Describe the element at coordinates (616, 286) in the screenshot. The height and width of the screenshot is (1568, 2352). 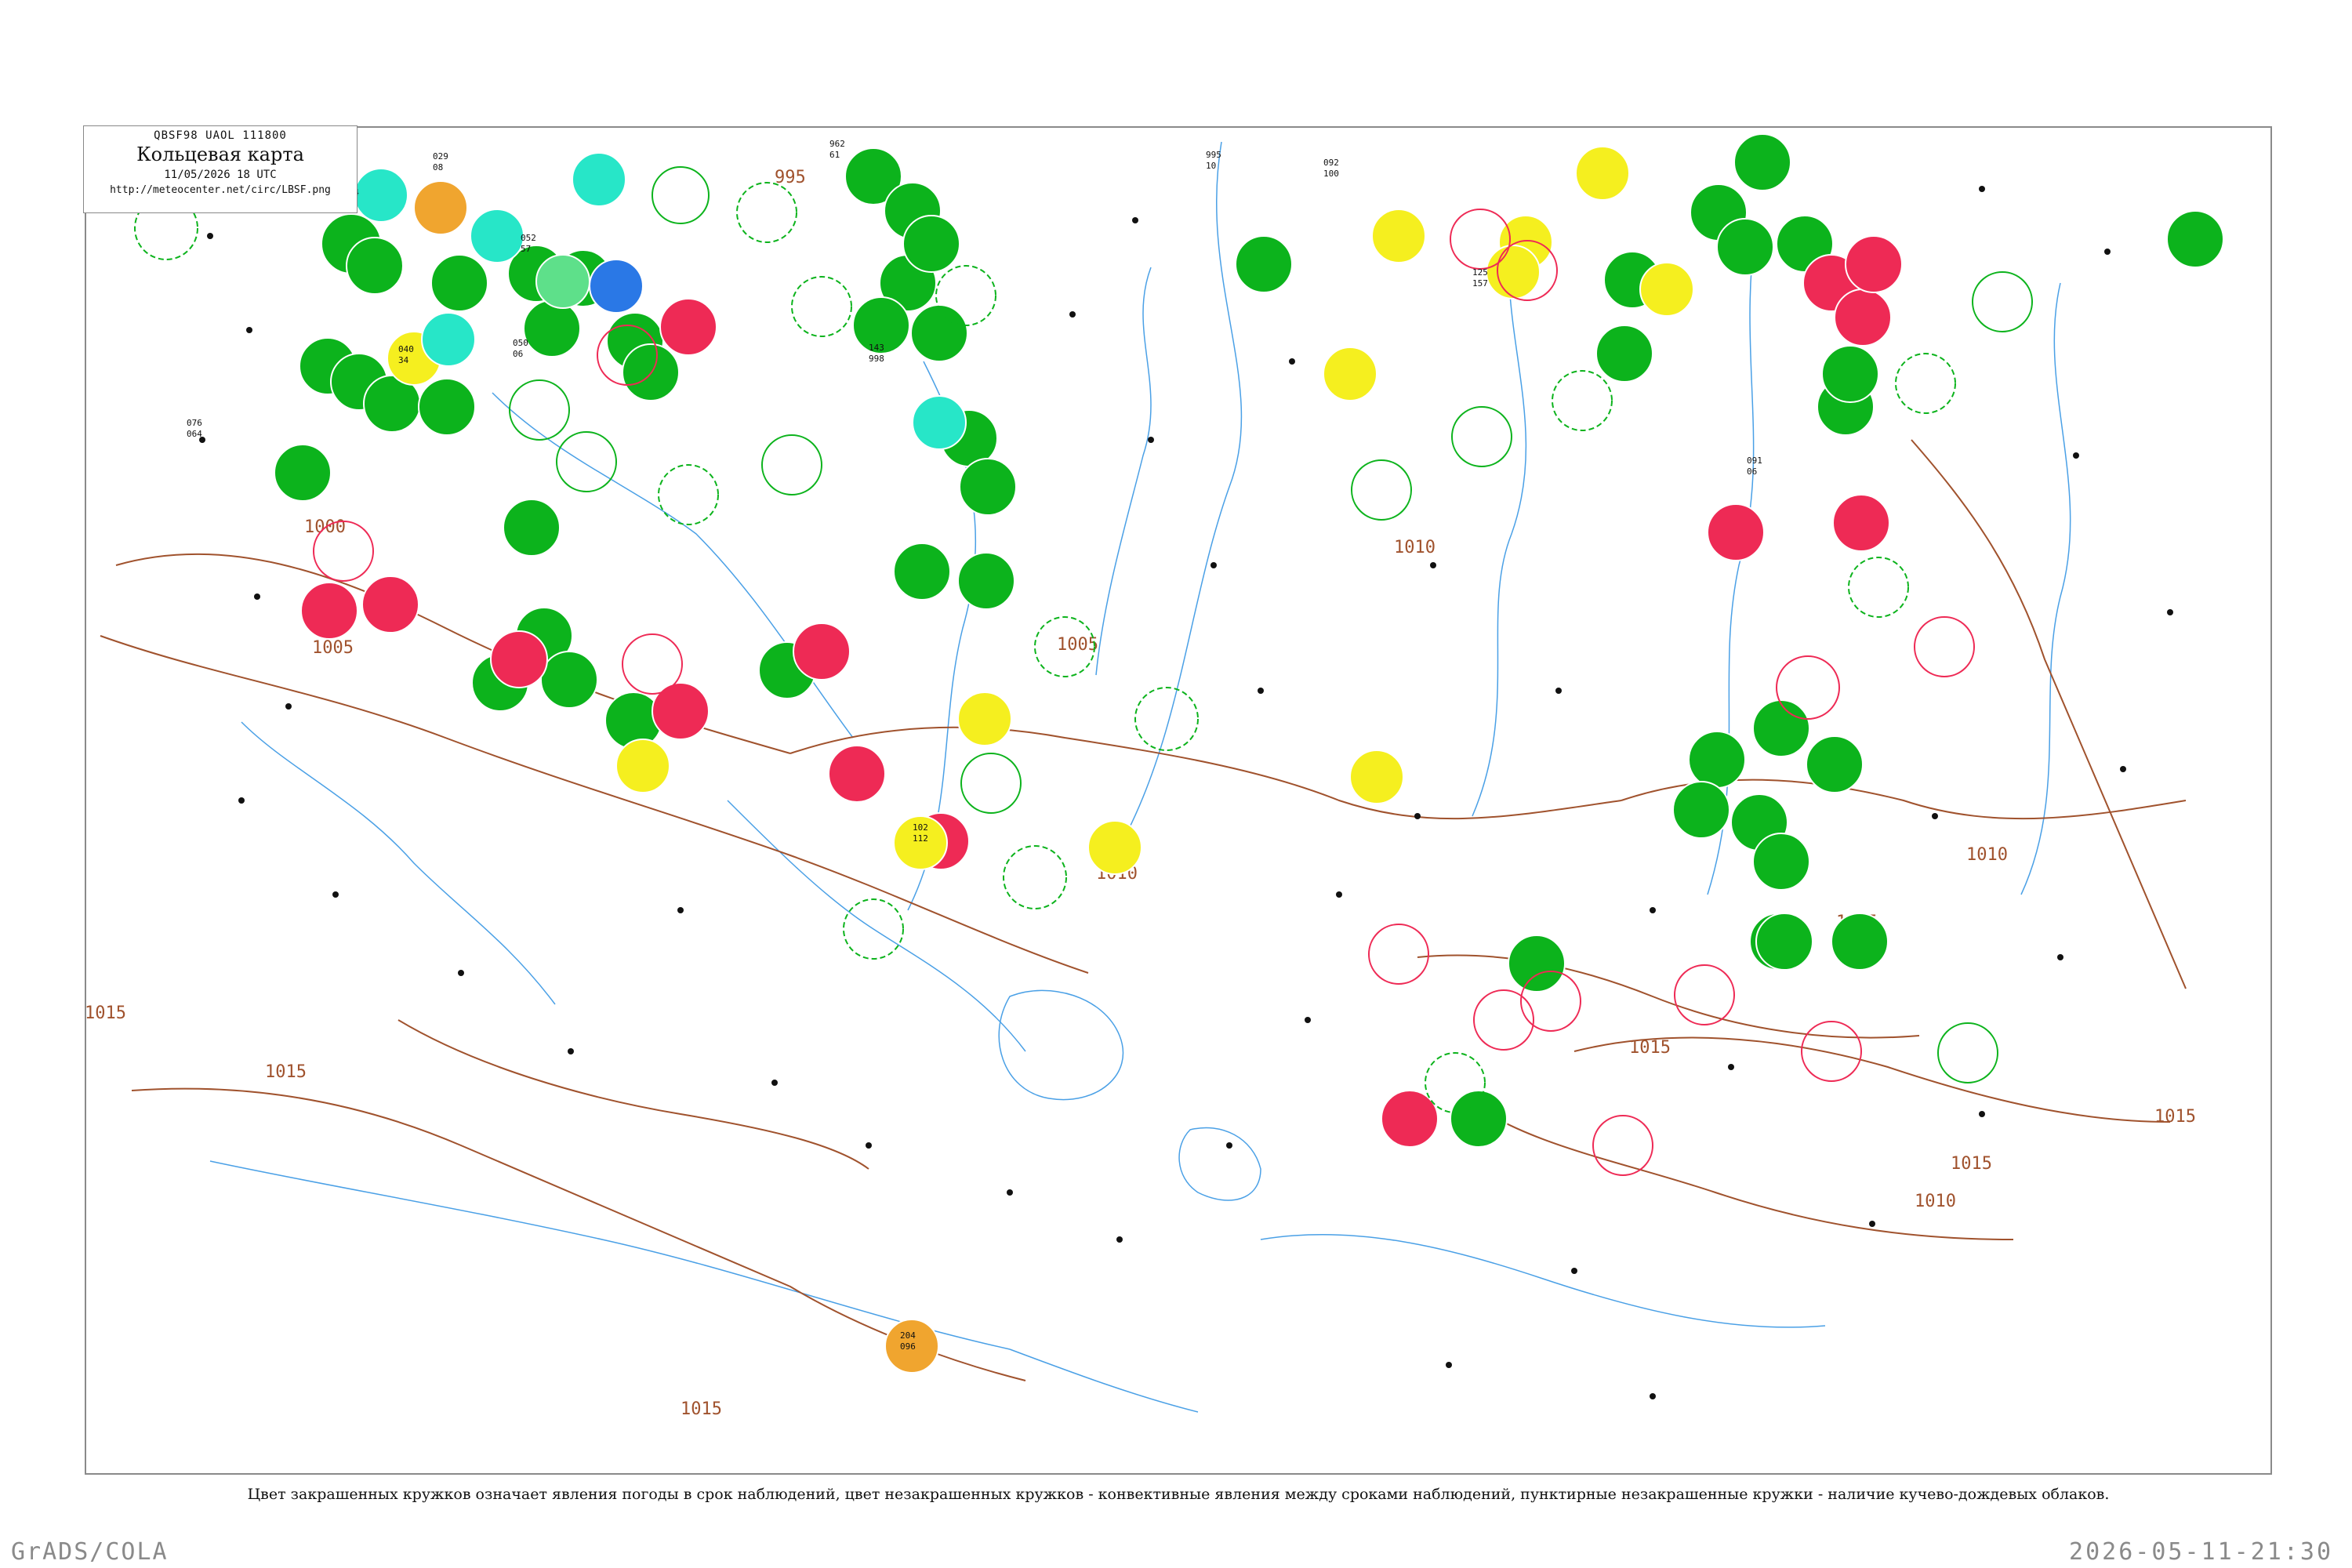
I see `station-circle-blue` at that location.